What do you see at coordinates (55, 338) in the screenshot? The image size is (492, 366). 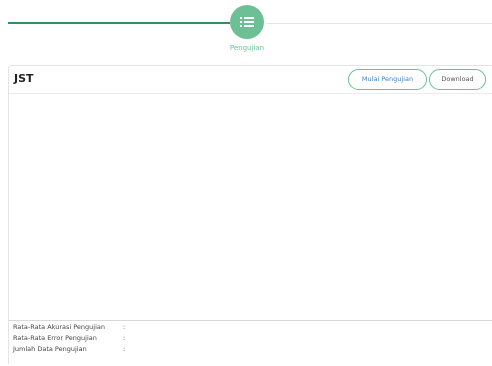 I see `stat-error-label: Rata-Rata Error Pengujian` at bounding box center [55, 338].